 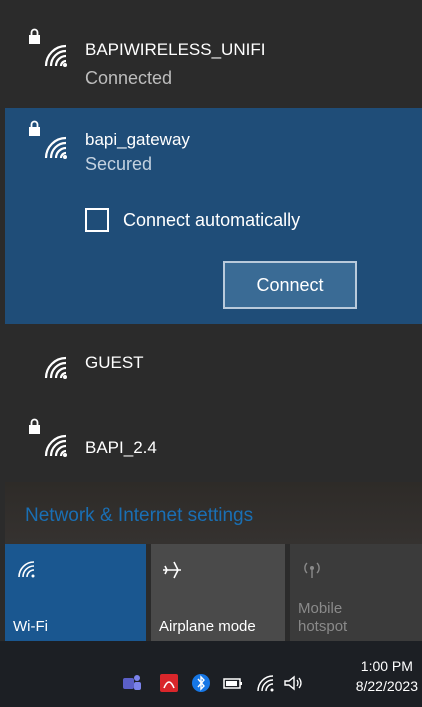 I want to click on clock-time: 1:00 PM, so click(x=386, y=666).